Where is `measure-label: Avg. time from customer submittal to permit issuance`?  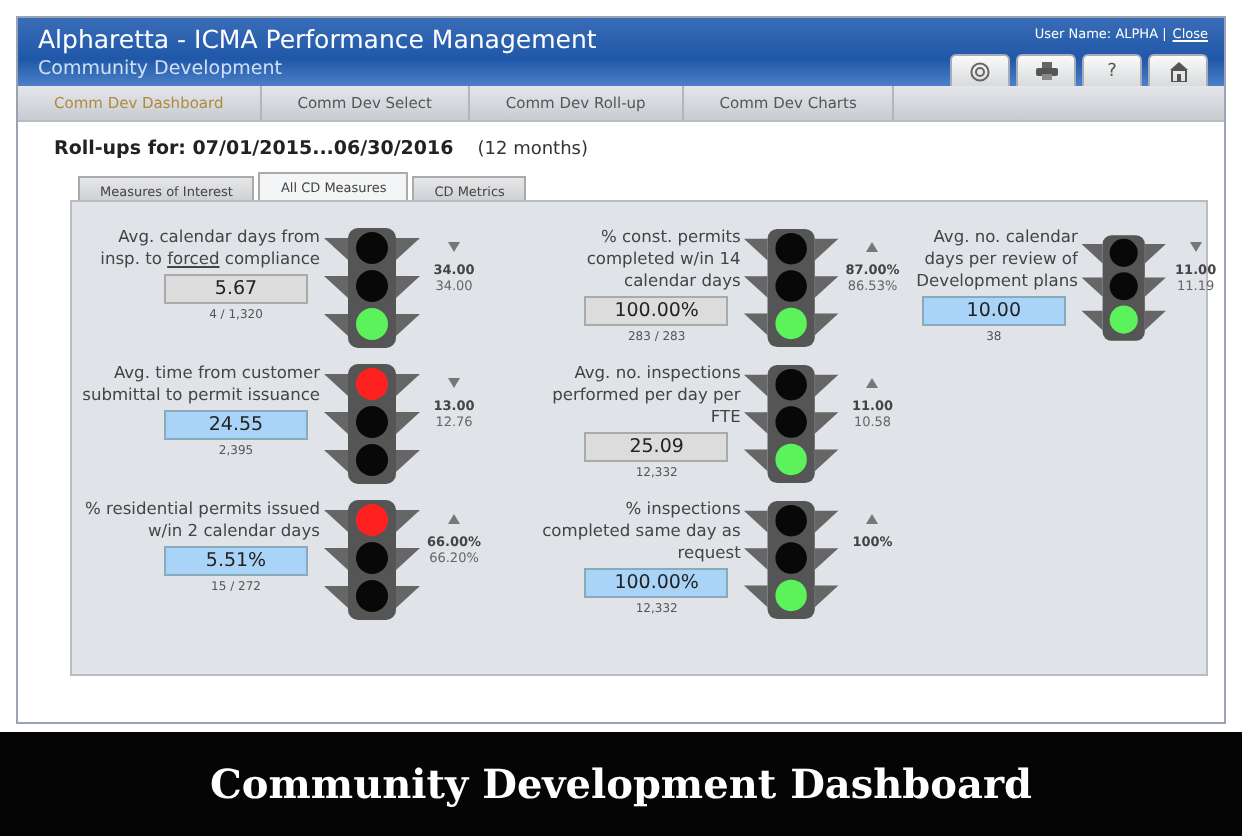 measure-label: Avg. time from customer submittal to permit issuance is located at coordinates (200, 384).